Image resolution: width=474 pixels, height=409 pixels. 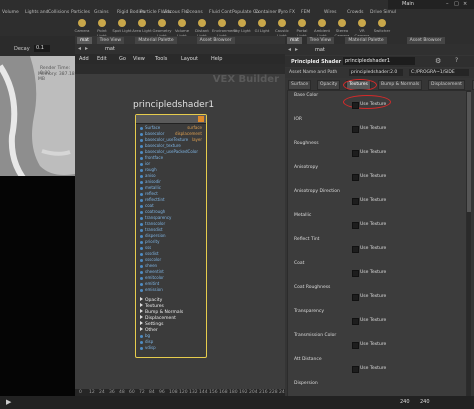 I want to click on node-input: vdisp, so click(x=148, y=347).